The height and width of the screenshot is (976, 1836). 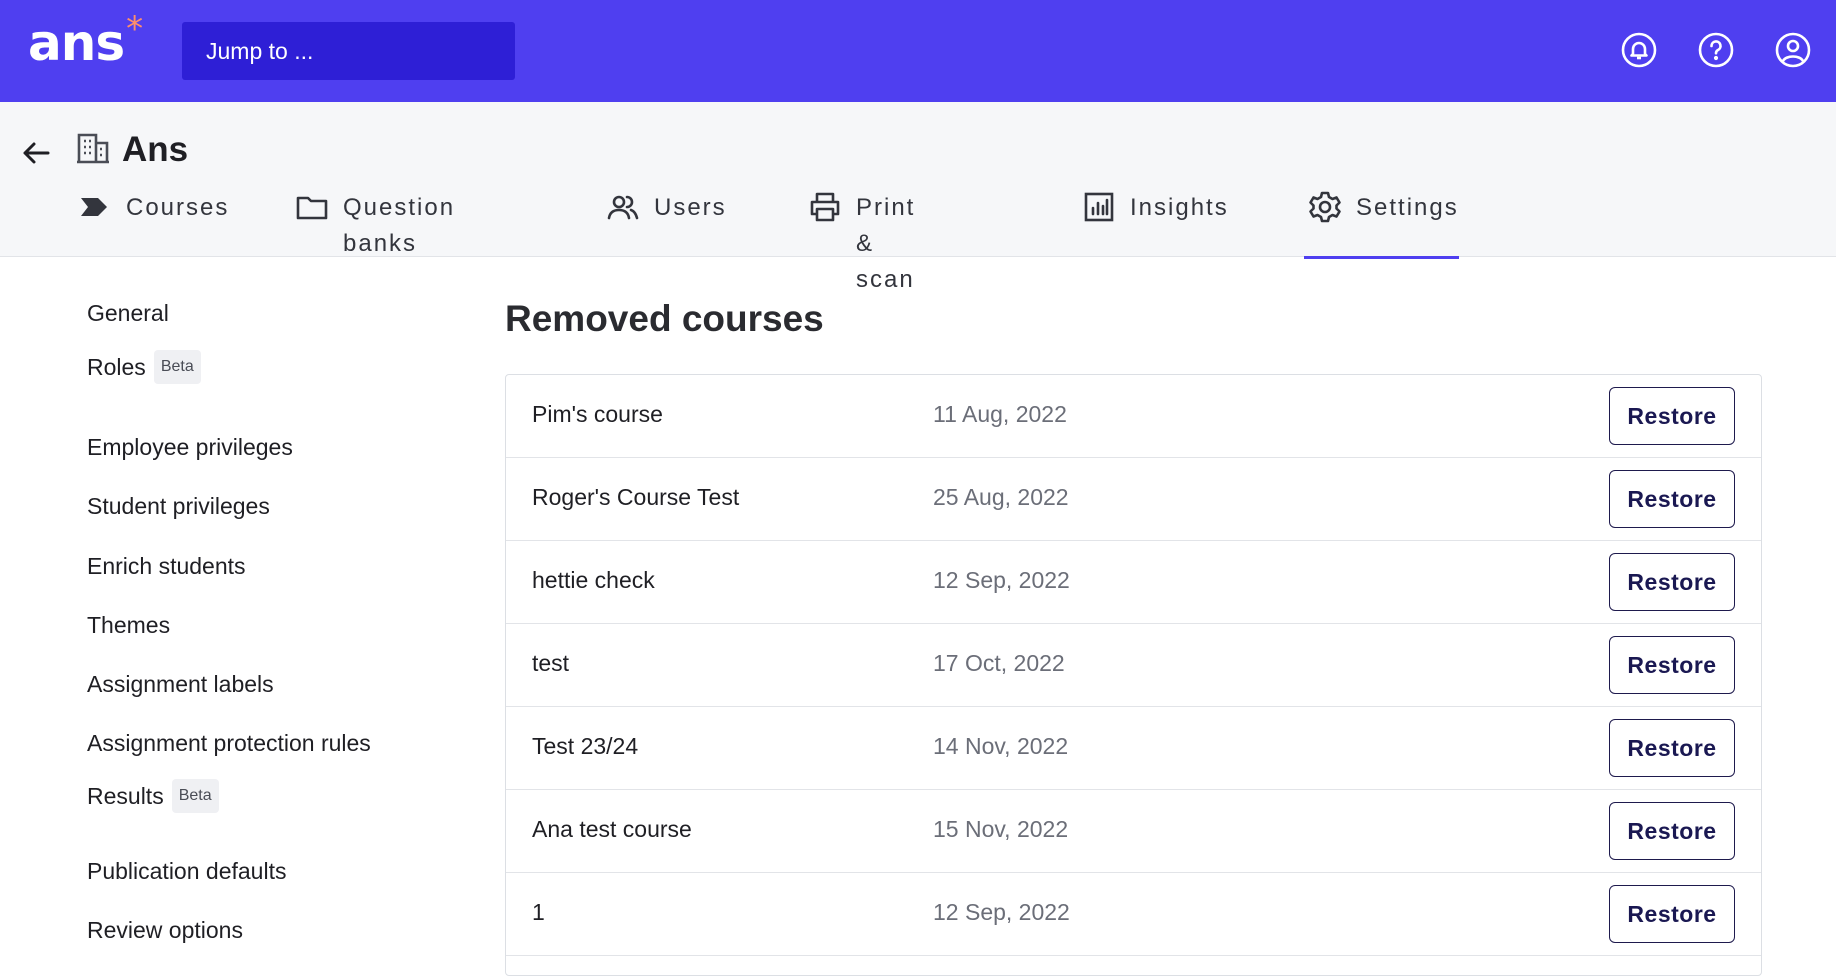 I want to click on tab-print-scan-label: Print & scan, so click(x=886, y=243).